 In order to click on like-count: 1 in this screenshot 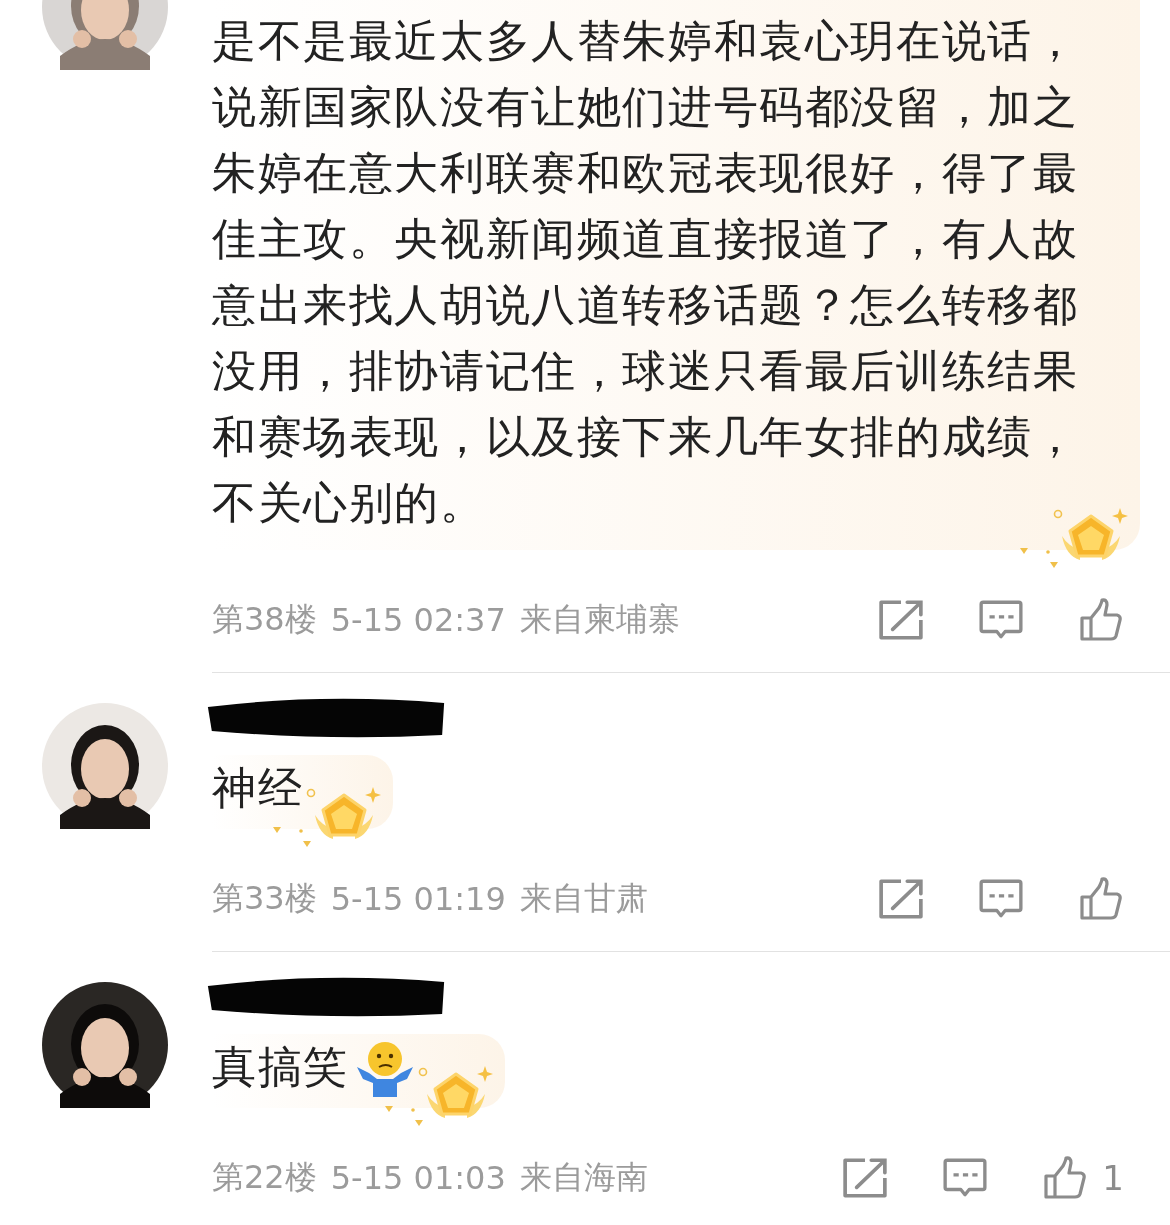, I will do `click(1113, 1178)`.